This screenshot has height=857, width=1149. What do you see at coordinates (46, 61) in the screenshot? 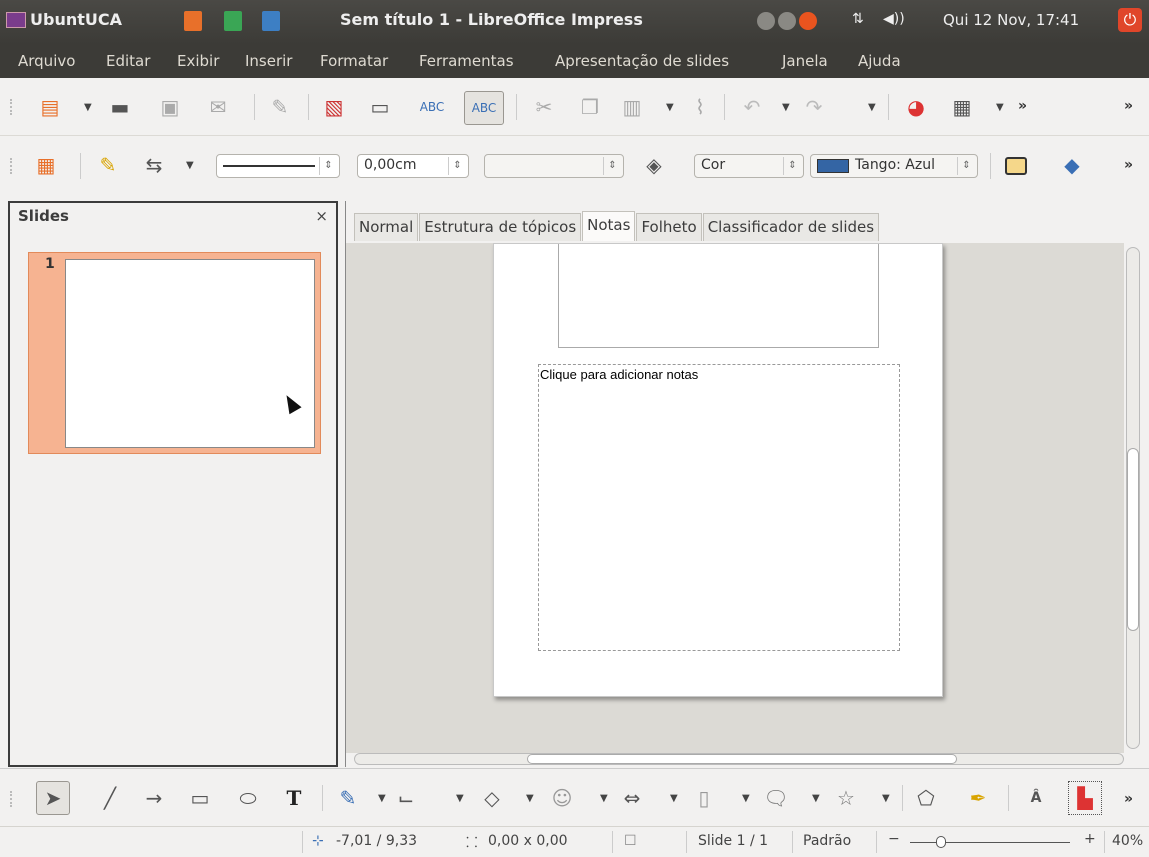
I see `menu-arquivo: Arquivo` at bounding box center [46, 61].